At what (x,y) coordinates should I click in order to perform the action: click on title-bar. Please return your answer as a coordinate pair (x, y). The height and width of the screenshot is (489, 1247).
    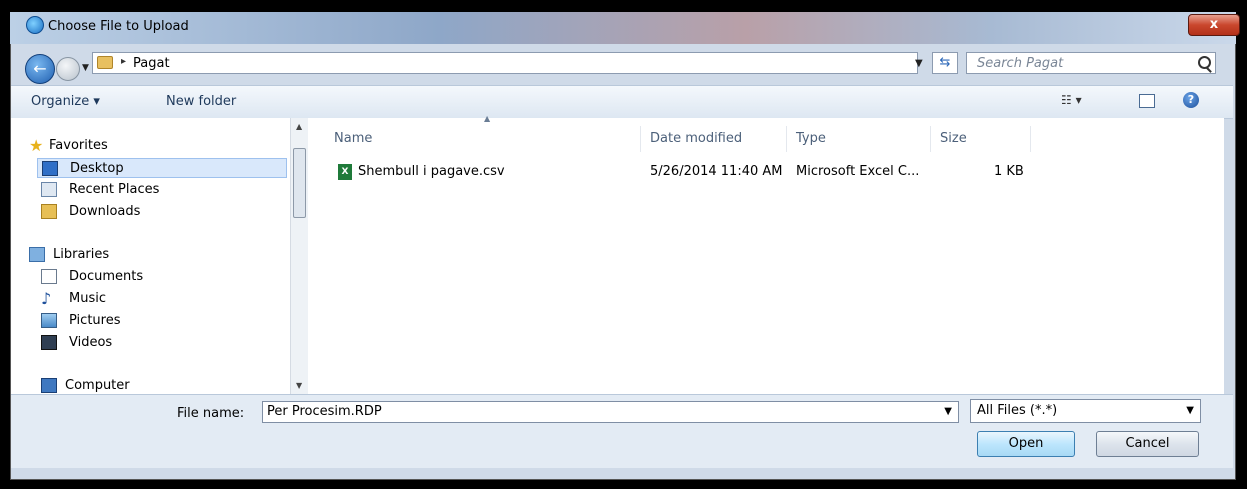
    Looking at the image, I should click on (623, 28).